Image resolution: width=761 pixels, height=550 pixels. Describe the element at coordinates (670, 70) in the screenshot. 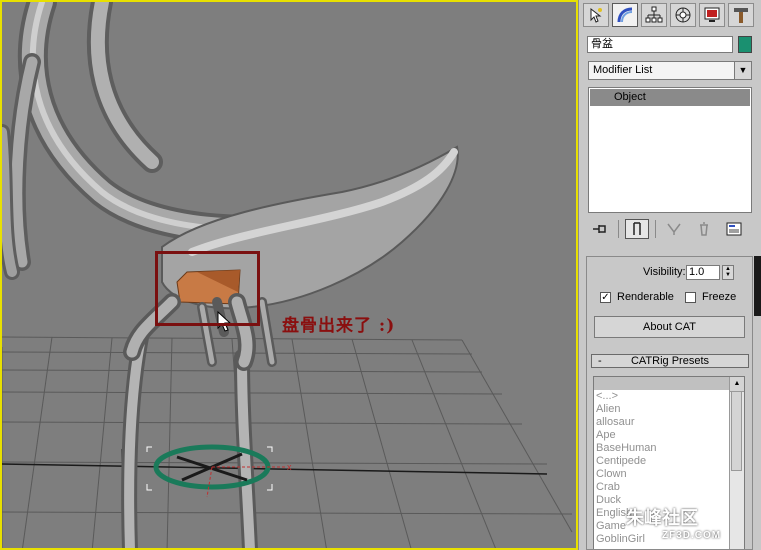

I see `modifier-list-dropdown: Modifier List ▼` at that location.